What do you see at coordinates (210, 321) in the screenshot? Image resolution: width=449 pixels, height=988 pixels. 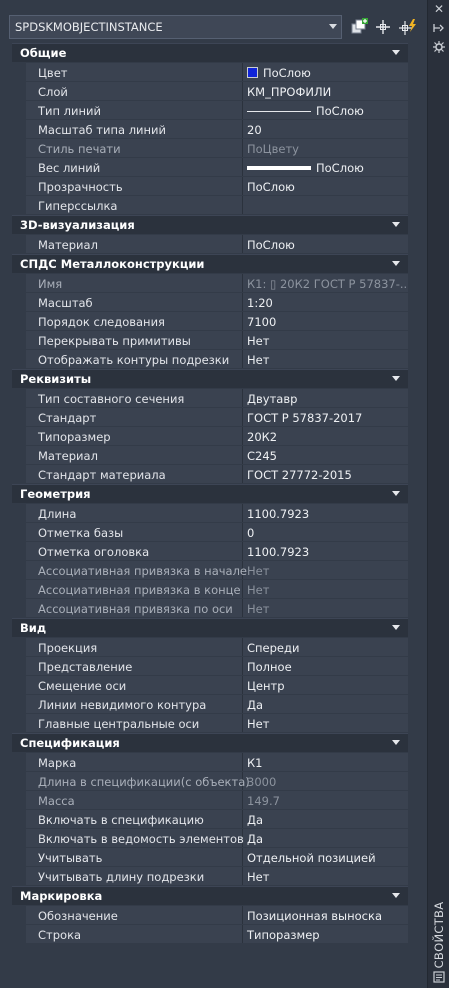 I see `property-row: Порядок следования 7100` at bounding box center [210, 321].